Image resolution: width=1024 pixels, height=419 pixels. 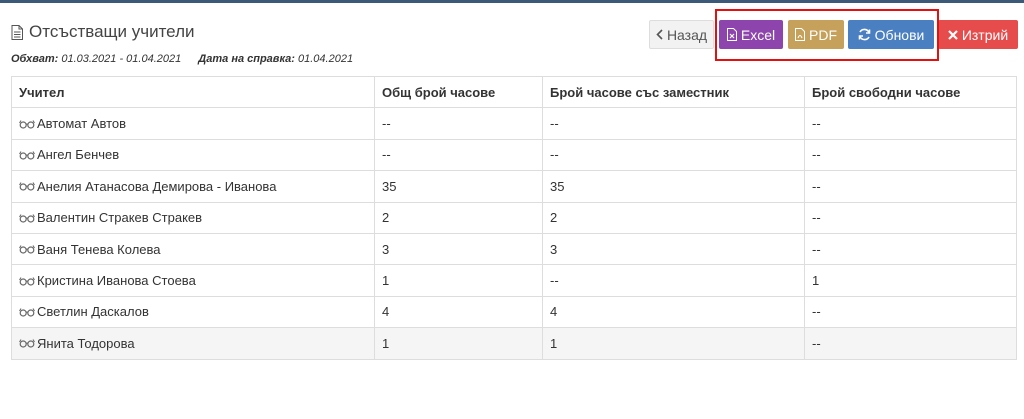 What do you see at coordinates (800, 34) in the screenshot?
I see `pdf-file-icon` at bounding box center [800, 34].